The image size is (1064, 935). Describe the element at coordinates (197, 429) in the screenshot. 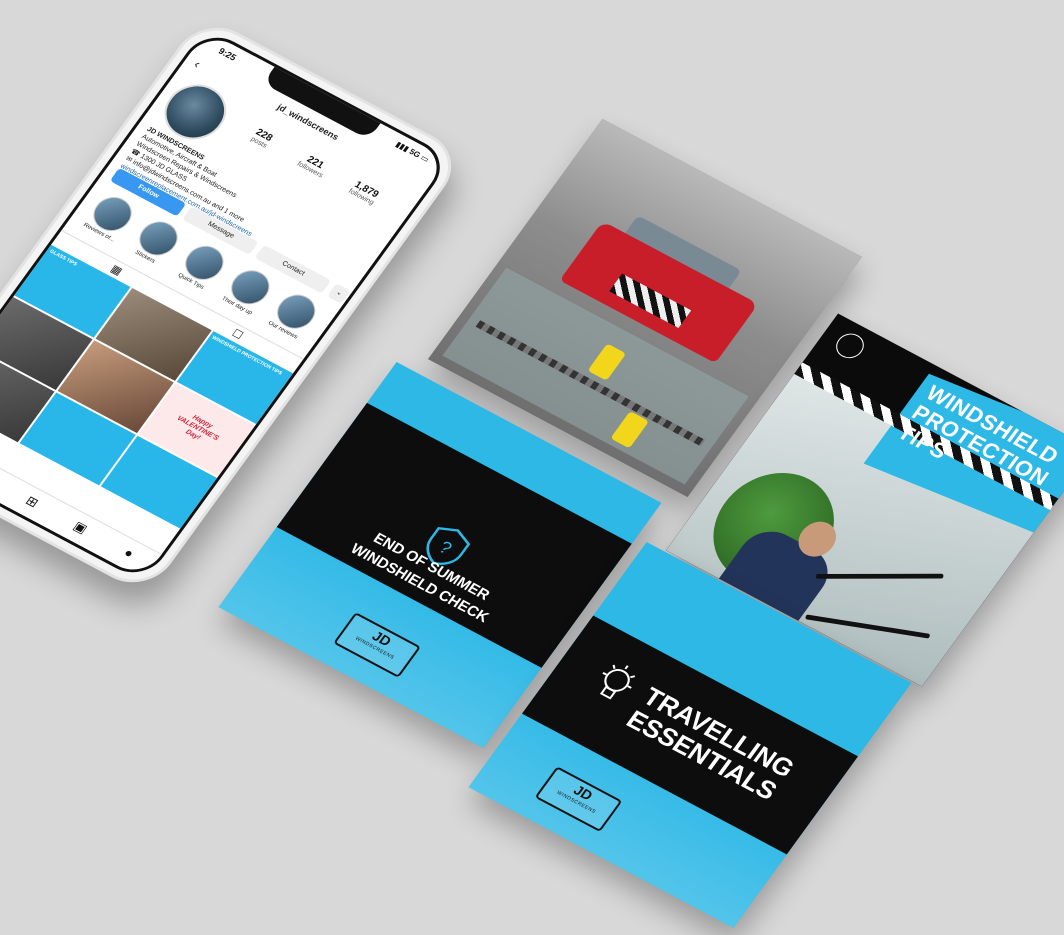

I see `valentines-line: VALENTINE'S` at that location.